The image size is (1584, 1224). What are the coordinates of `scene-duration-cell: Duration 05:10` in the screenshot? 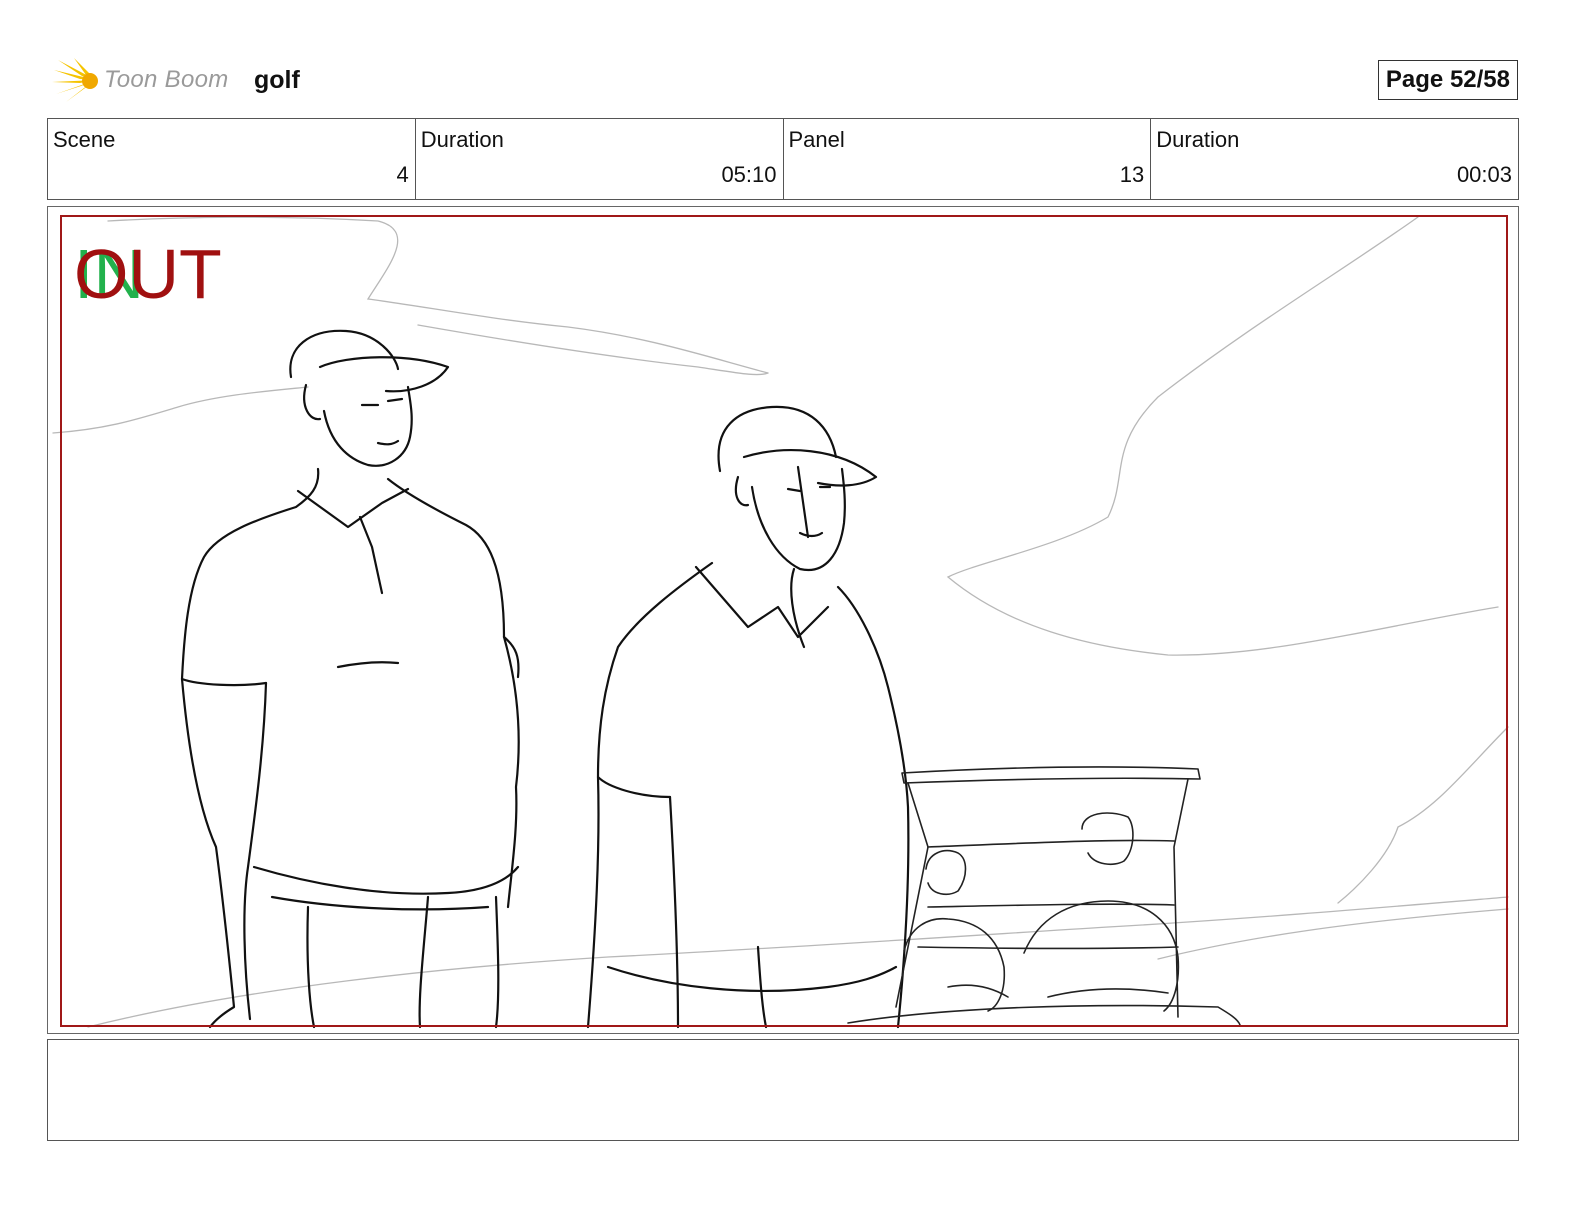 It's located at (600, 159).